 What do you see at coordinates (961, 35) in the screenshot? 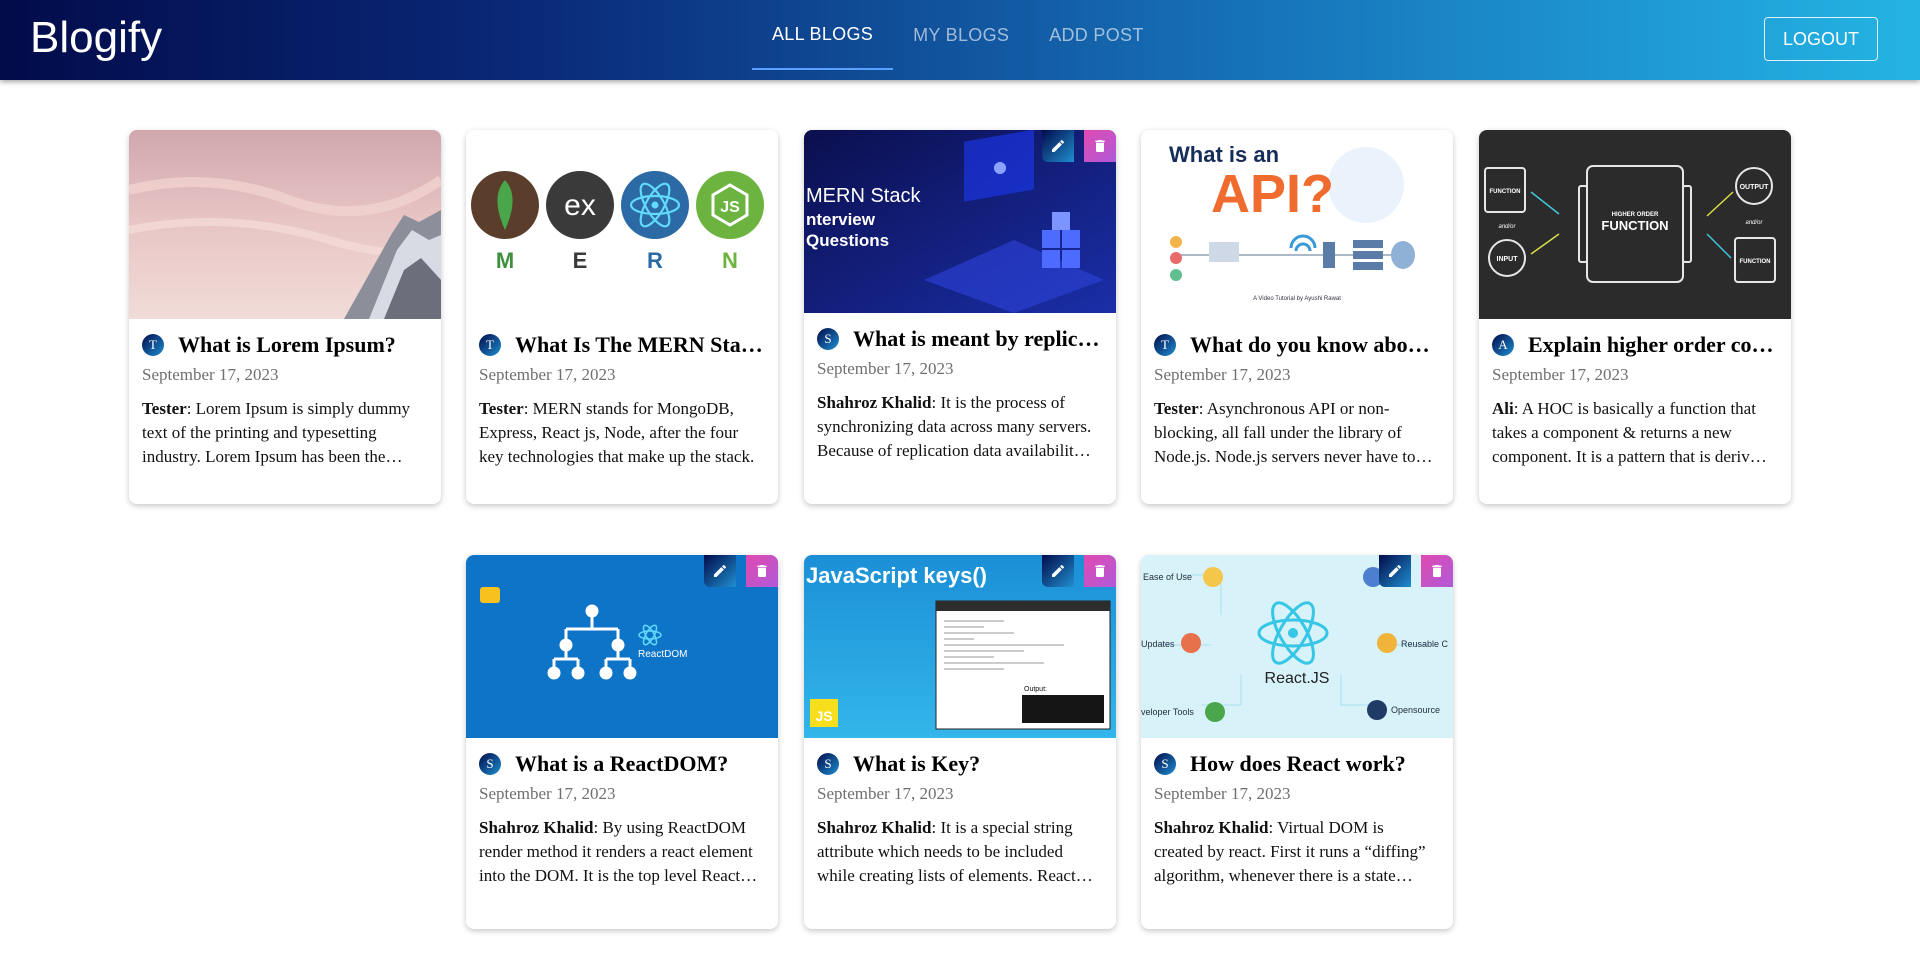
I see `tab-my-blogs: MY BLOGS` at bounding box center [961, 35].